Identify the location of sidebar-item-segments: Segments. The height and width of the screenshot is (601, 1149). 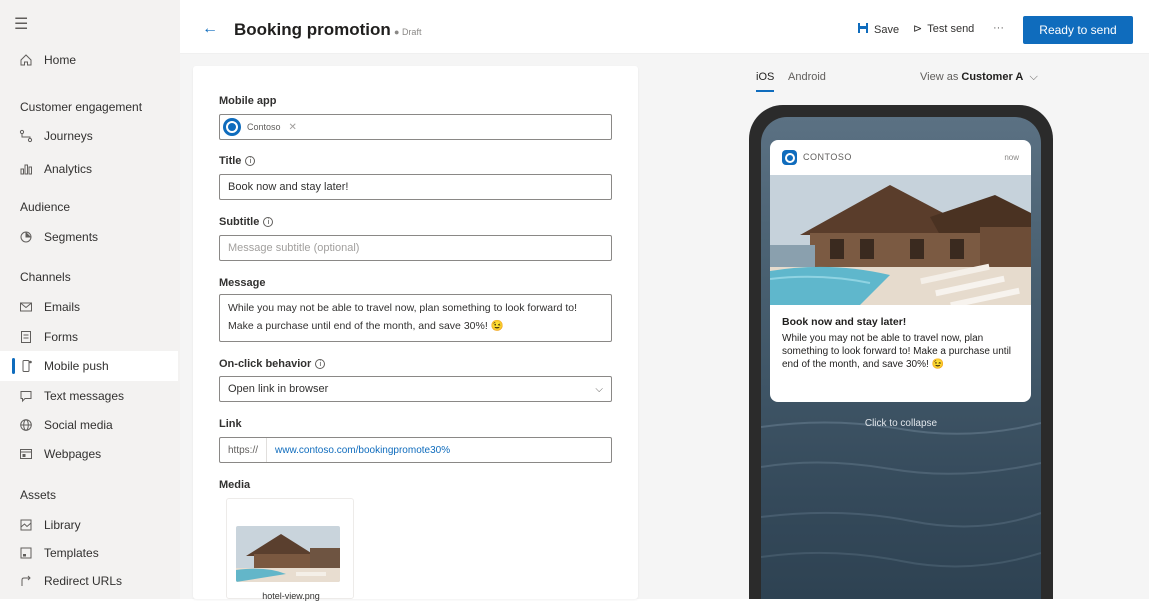
(89, 237).